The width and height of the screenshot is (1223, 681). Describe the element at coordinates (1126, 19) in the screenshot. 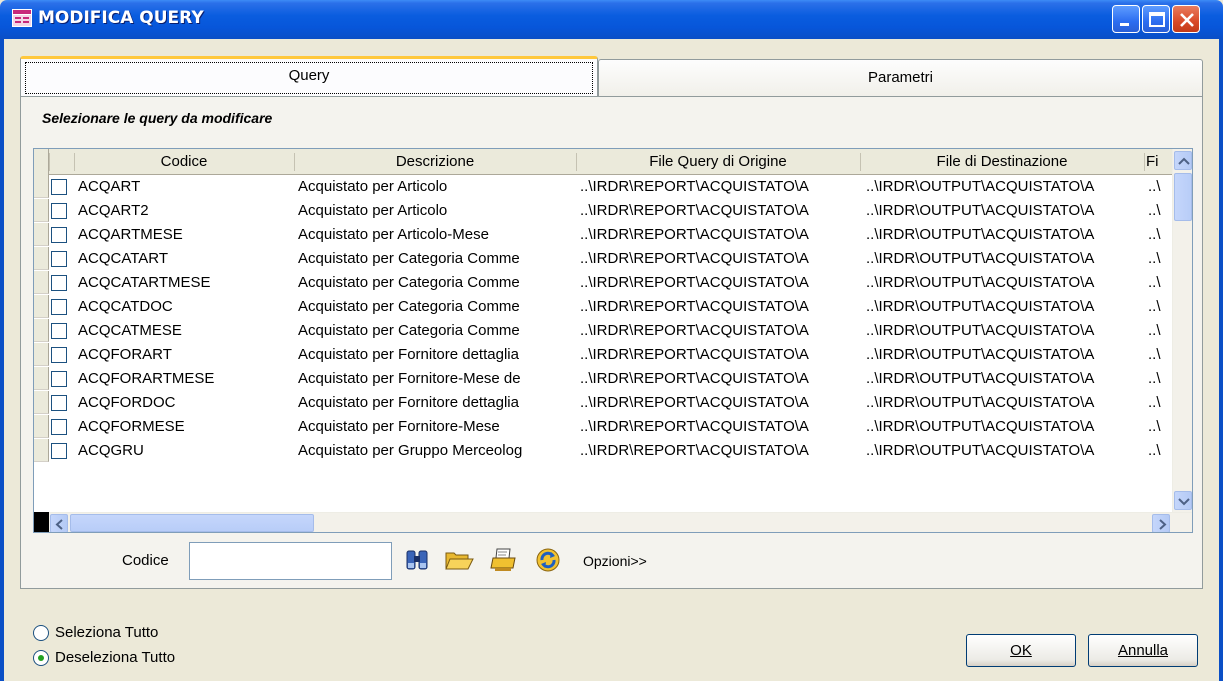

I see `minimize-button` at that location.